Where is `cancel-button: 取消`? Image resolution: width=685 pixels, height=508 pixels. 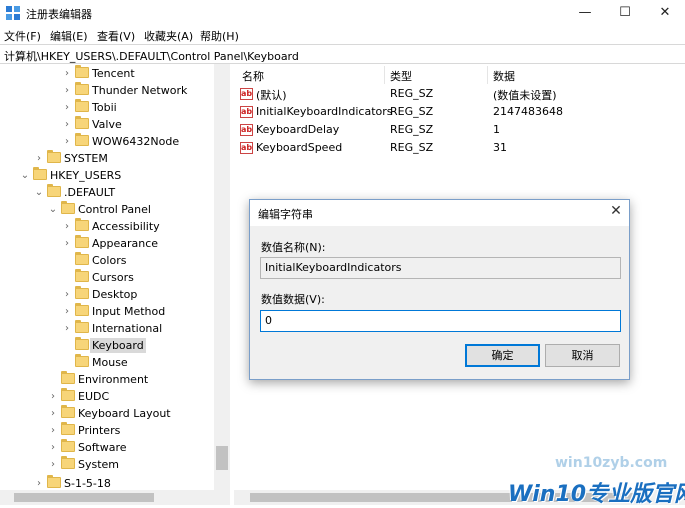
cancel-button: 取消 is located at coordinates (582, 355).